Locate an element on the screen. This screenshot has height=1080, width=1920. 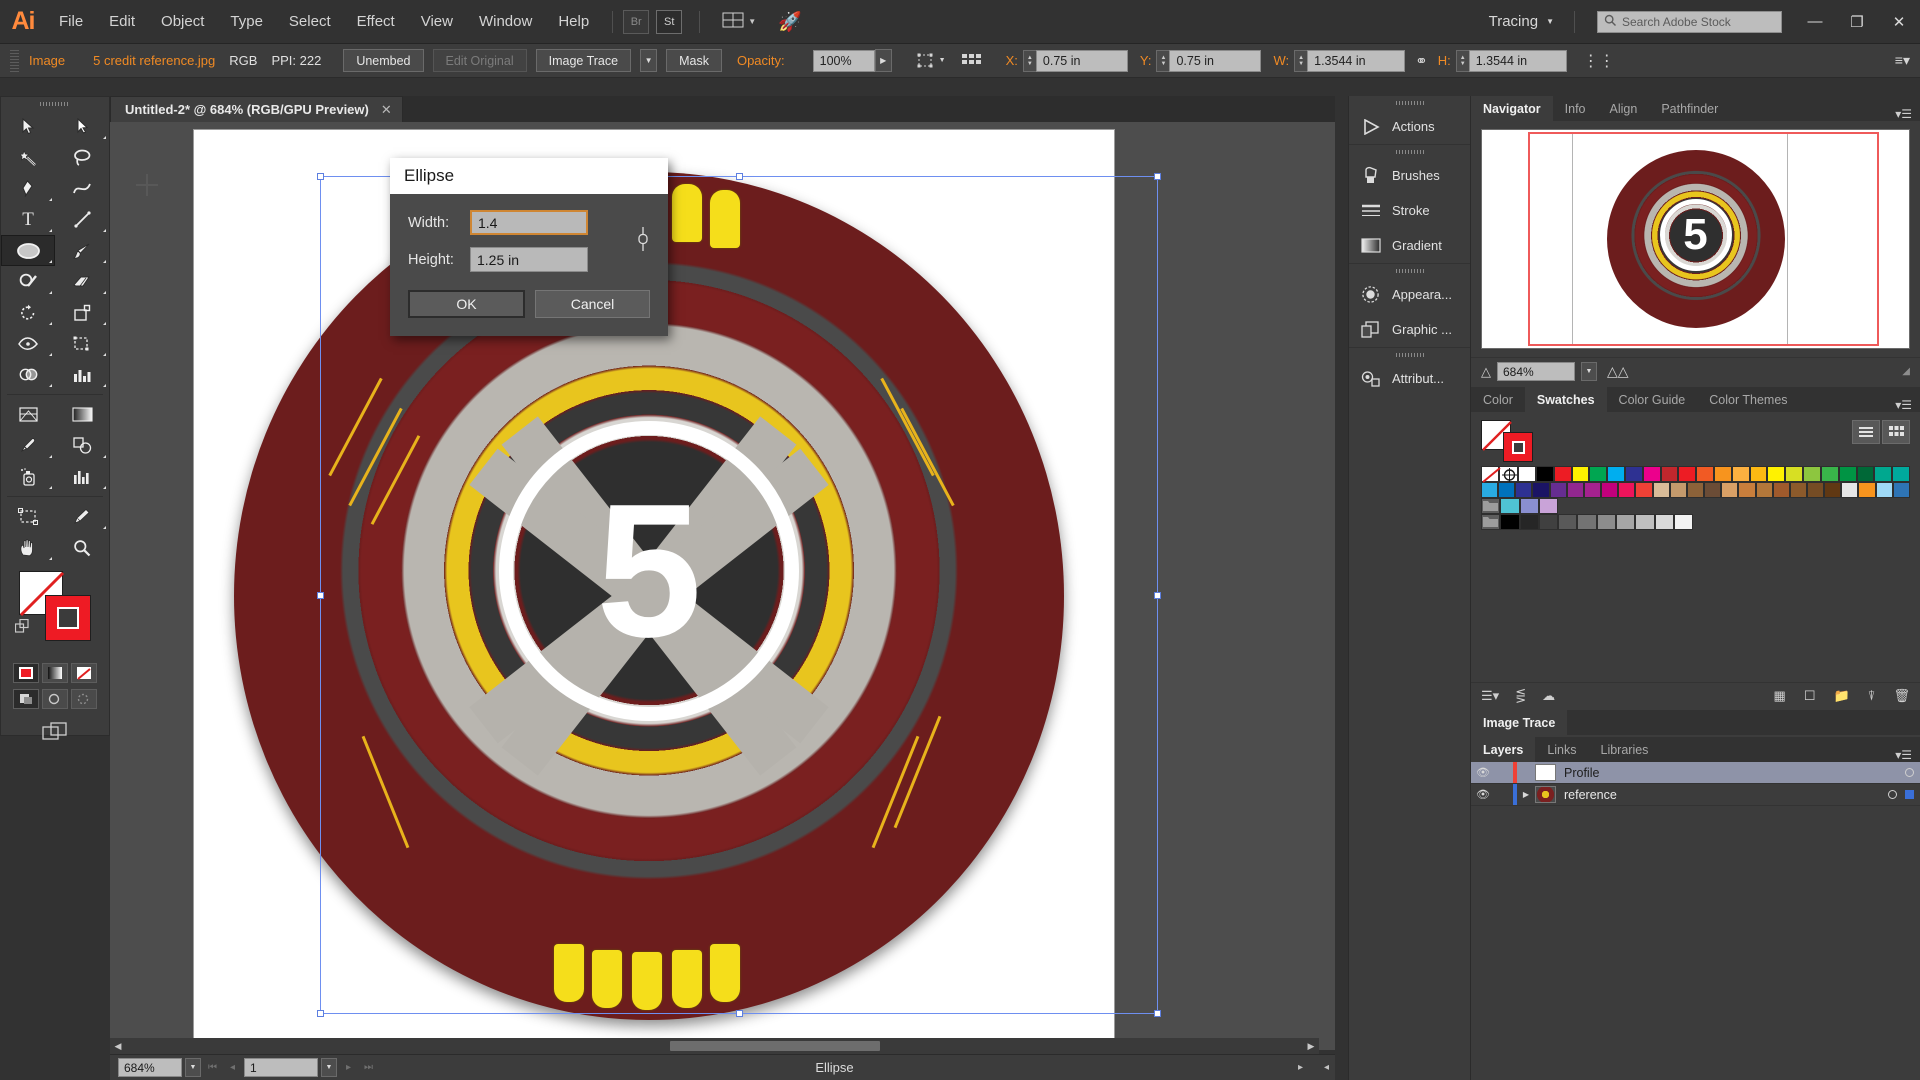
canvas-horizontal-scrollbar: ◀ ▶ is located at coordinates (714, 1046).